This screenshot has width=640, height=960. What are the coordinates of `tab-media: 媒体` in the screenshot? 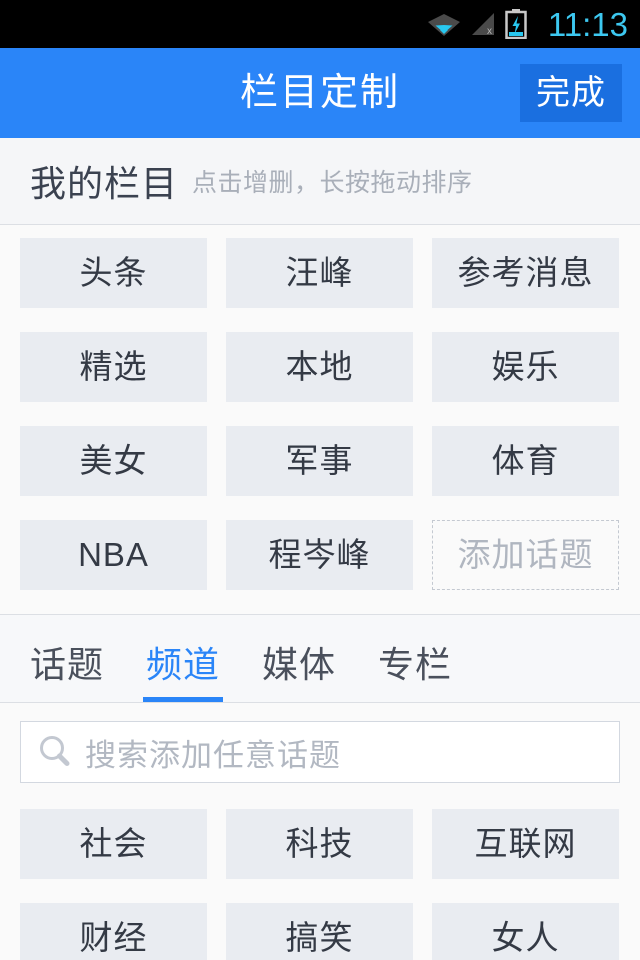 It's located at (299, 669).